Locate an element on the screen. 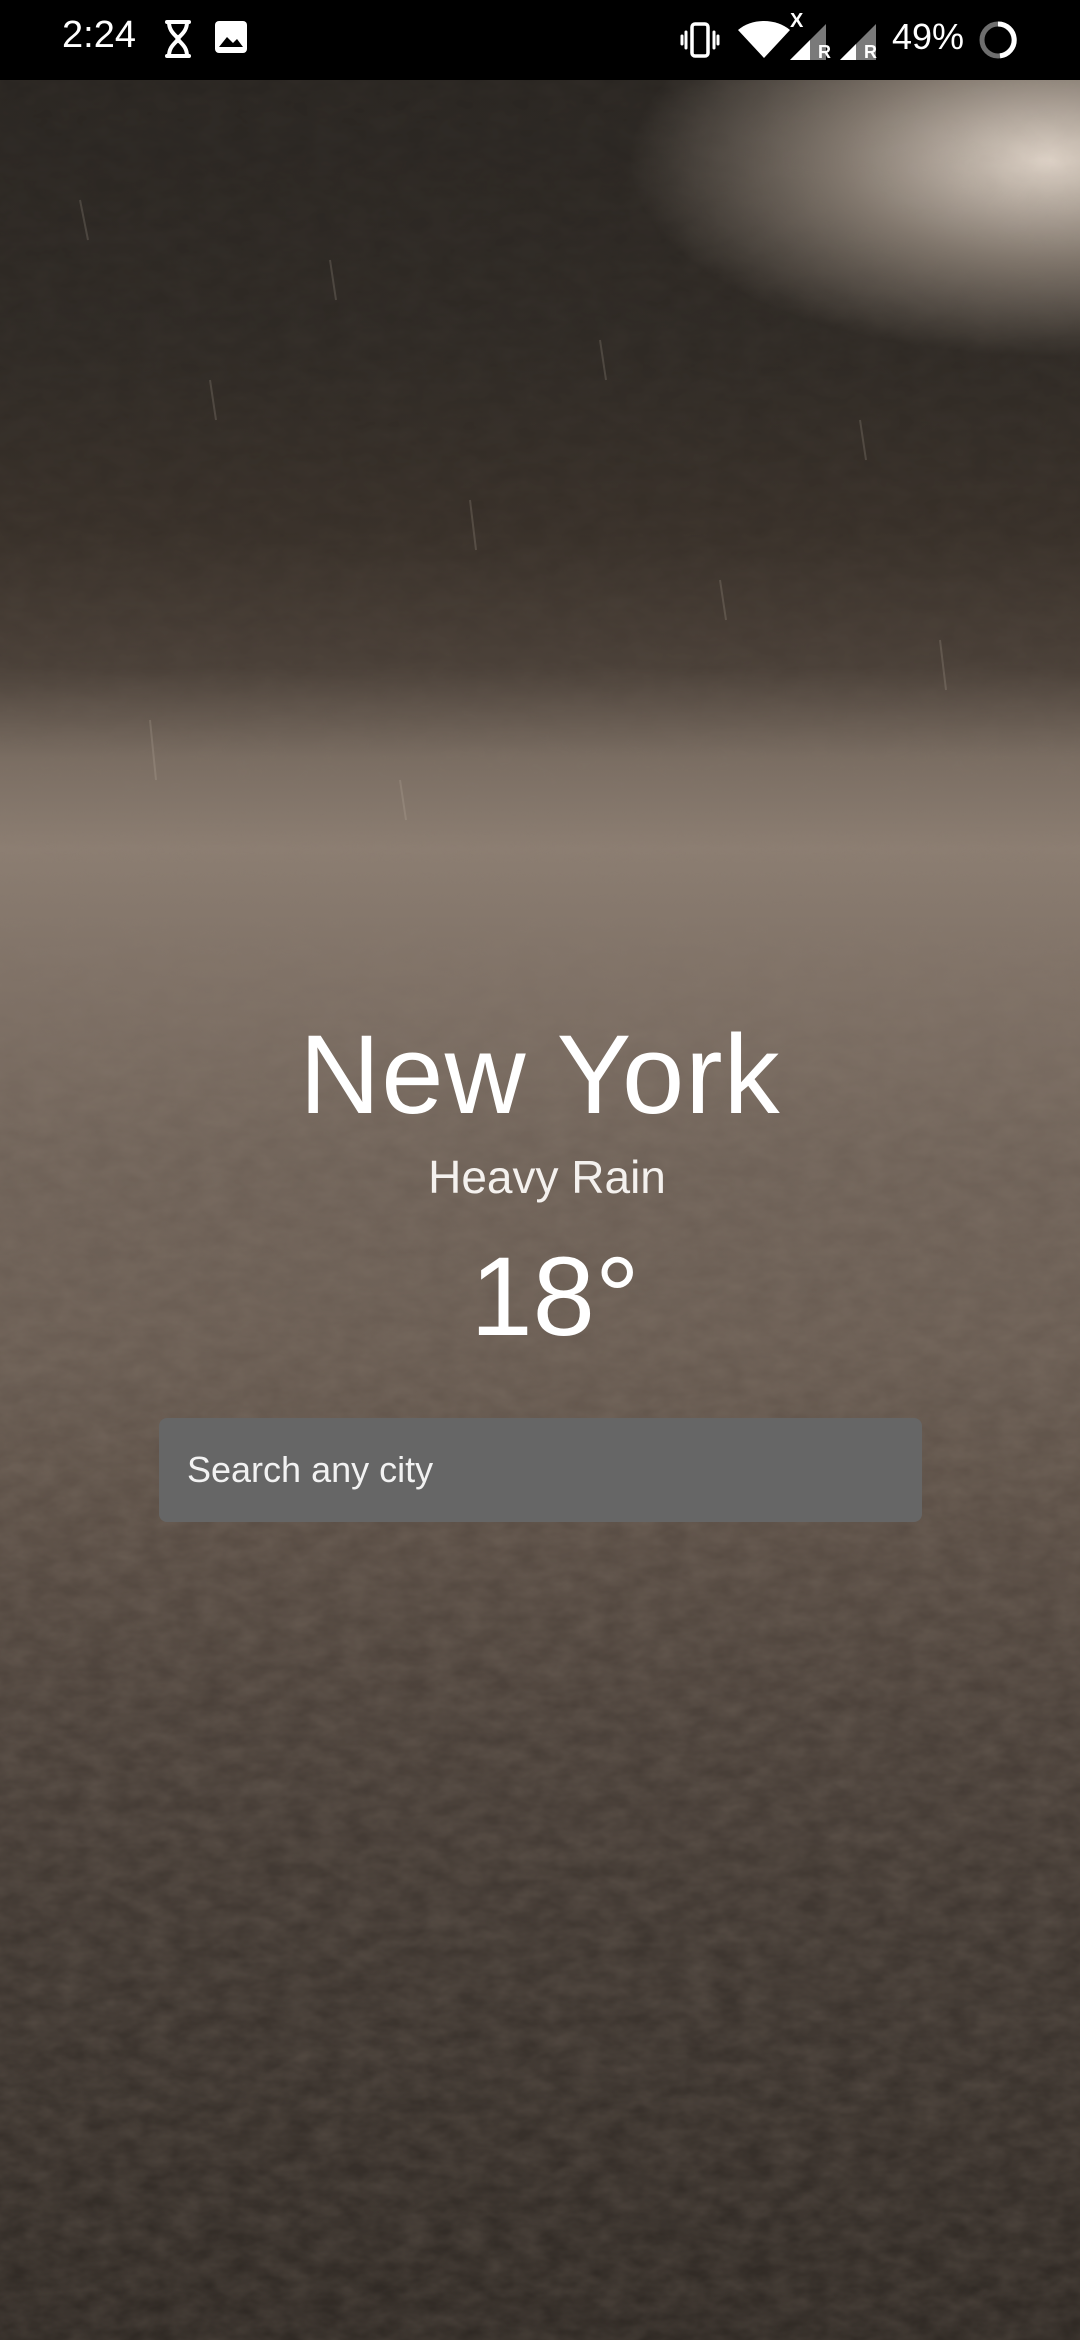 This screenshot has width=1080, height=2340. battery-icon is located at coordinates (998, 42).